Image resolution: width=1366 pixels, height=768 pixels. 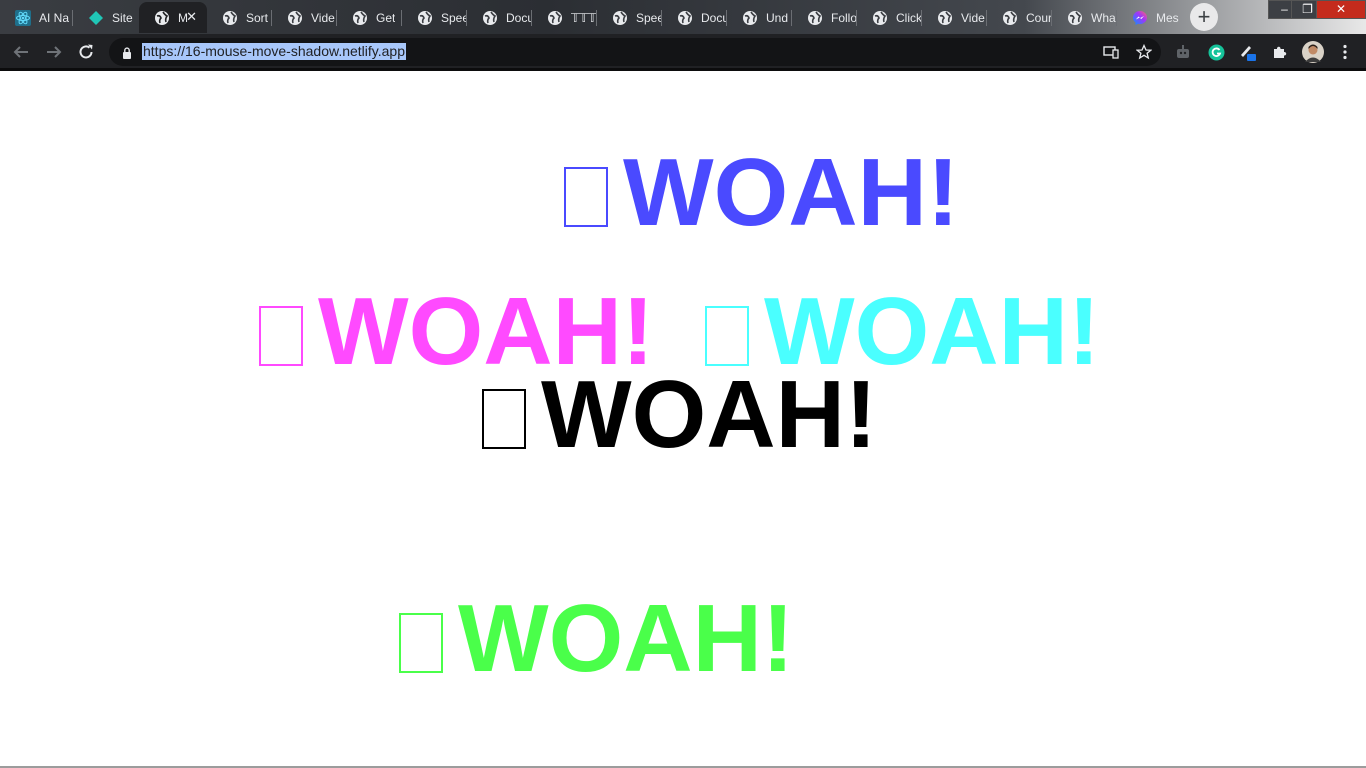 I want to click on tab: Mes, so click(x=1149, y=17).